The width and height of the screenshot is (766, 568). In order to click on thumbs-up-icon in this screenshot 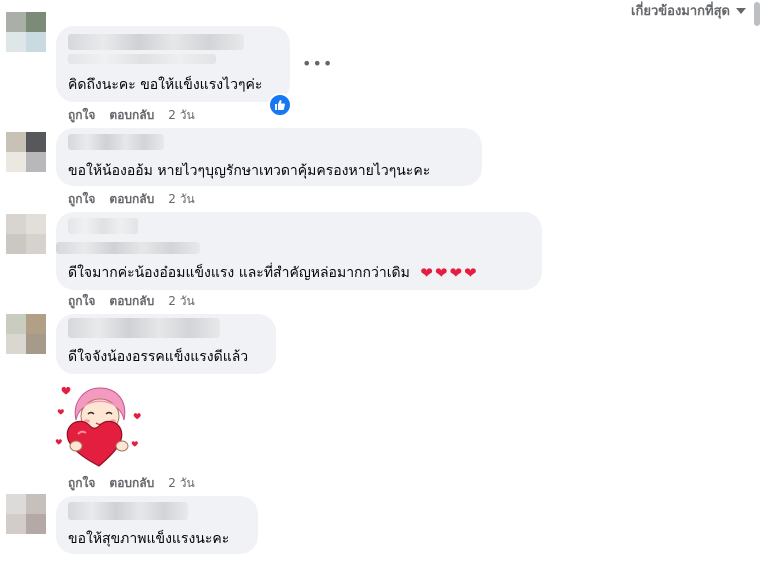, I will do `click(280, 105)`.